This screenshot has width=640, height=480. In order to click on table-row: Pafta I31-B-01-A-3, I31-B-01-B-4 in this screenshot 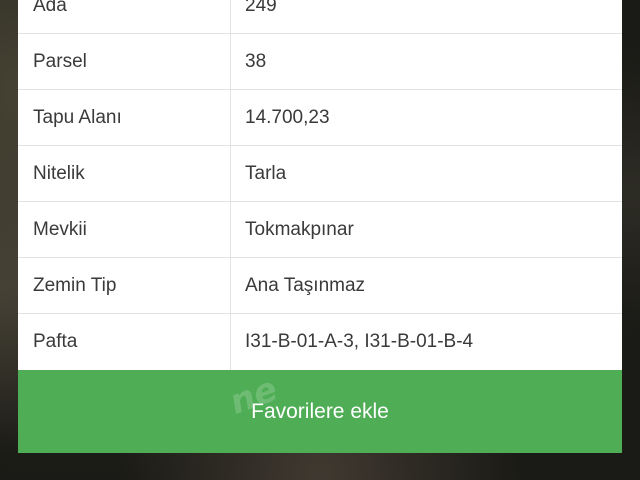, I will do `click(320, 342)`.